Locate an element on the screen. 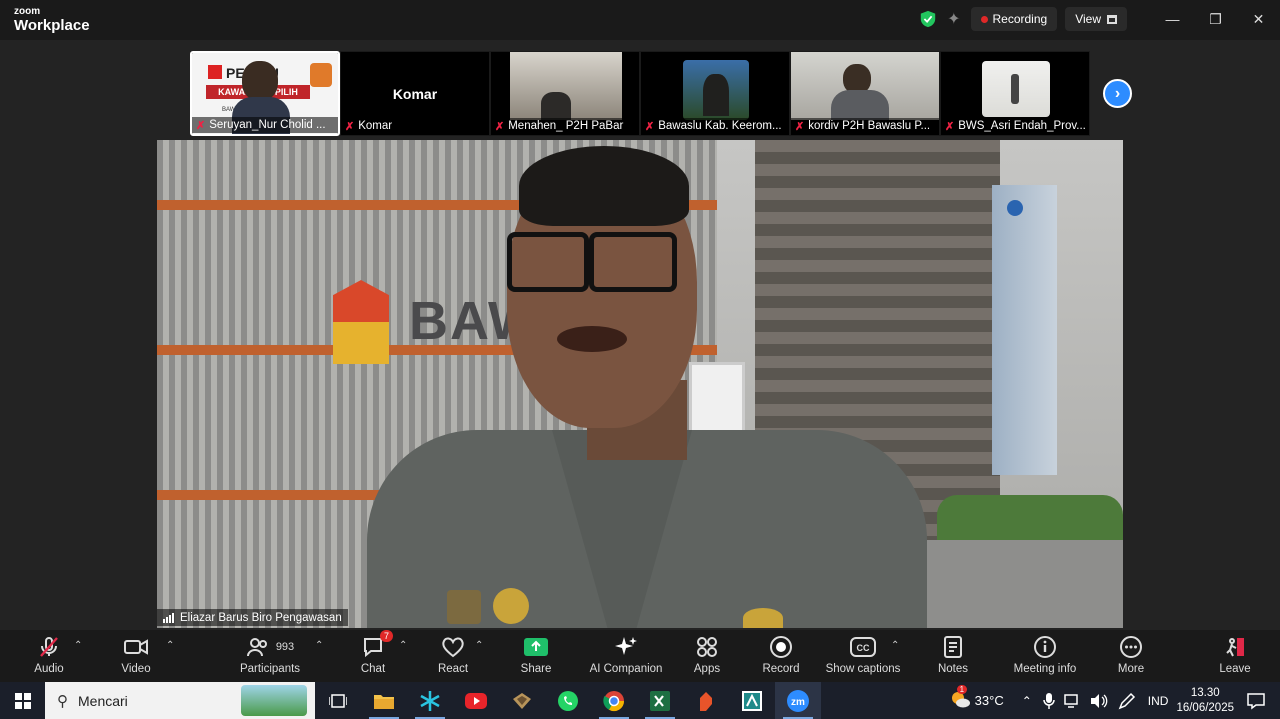 This screenshot has width=1280, height=719. chrome-app is located at coordinates (614, 700).